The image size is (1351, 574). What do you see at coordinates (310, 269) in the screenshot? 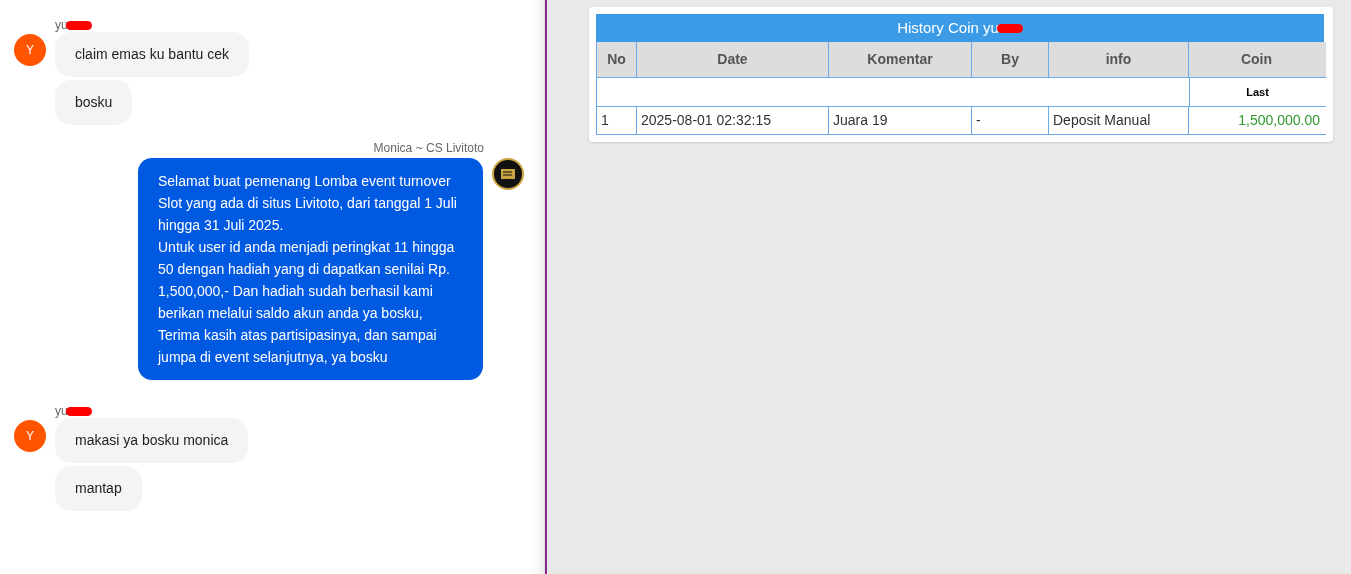
I see `message-bubble: Selamat buat pemenang Lomba event turnover Slot yang ada di situs Livitoto, dari tanggal 1 Juli hingga 31 Juli 2025. Untuk user id anda menjadi peringkat 11 hingga 50 dengan hadiah yang di dapatkan senilai Rp. 1,500,000,- Dan hadiah sudah berhasil kami berikan melalui saldo akun anda ya bosku, Terima kasih atas partisipasinya, dan sampai jumpa di event selanjutnya, ya bosku` at bounding box center [310, 269].